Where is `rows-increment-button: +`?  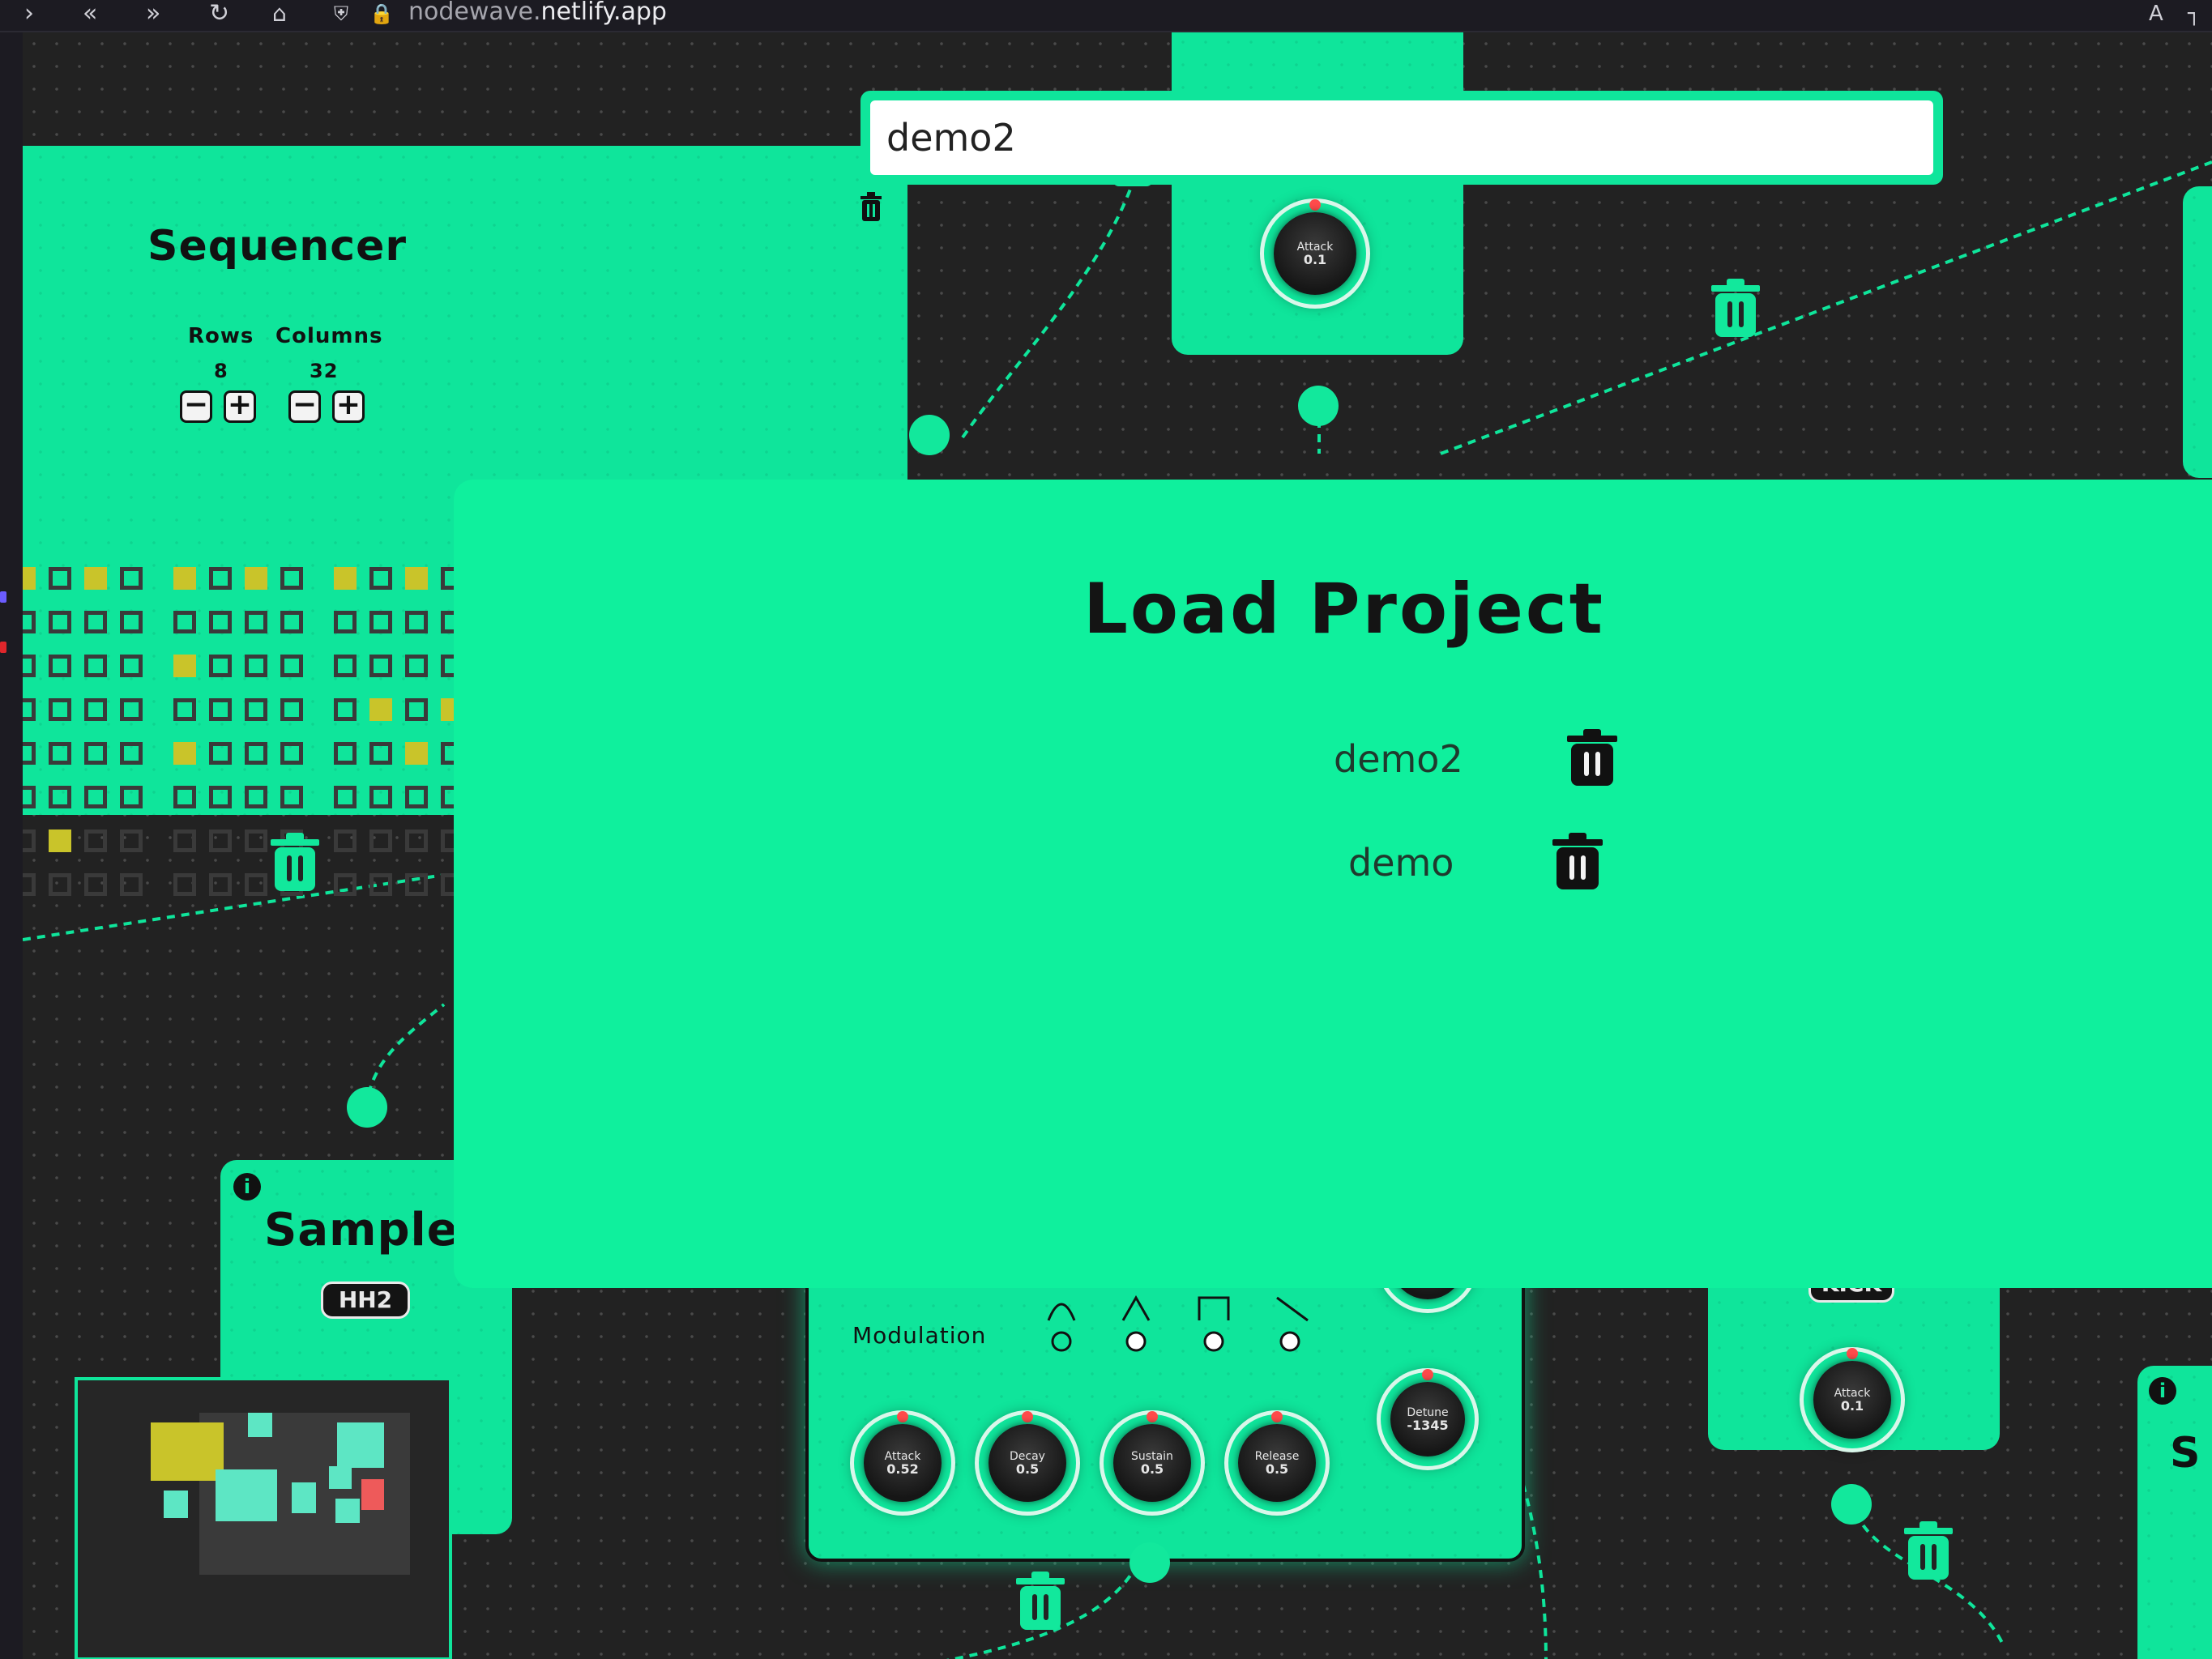
rows-increment-button: + is located at coordinates (240, 406).